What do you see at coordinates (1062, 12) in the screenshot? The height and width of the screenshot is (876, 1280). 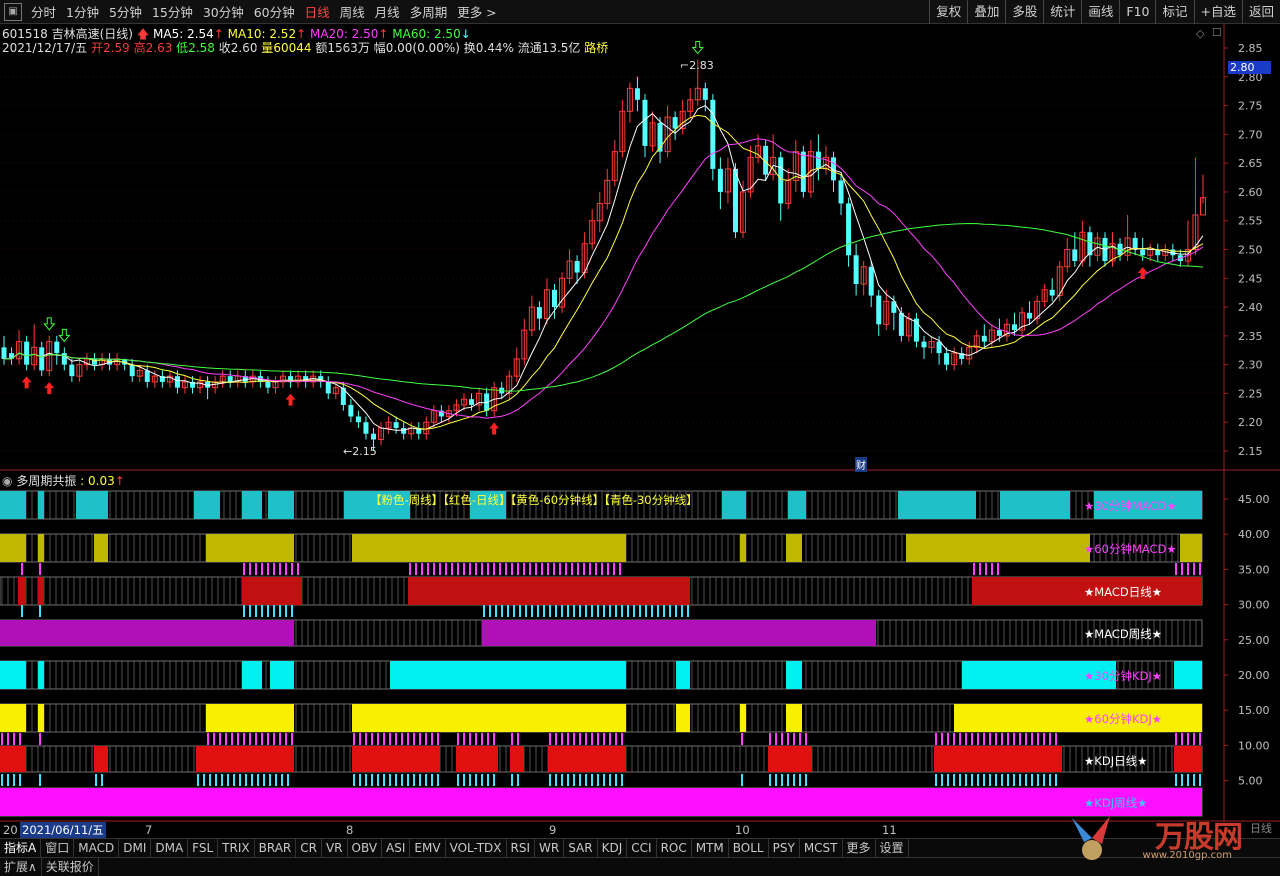 I see `toolbar-button: 统计` at bounding box center [1062, 12].